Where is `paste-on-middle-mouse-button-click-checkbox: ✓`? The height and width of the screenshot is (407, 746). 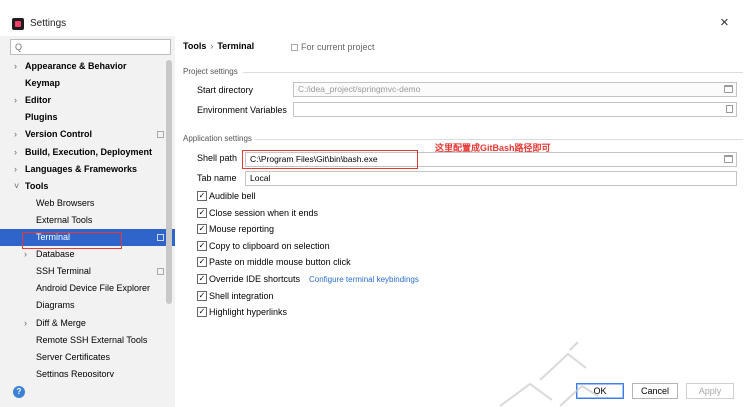 paste-on-middle-mouse-button-click-checkbox: ✓ is located at coordinates (202, 262).